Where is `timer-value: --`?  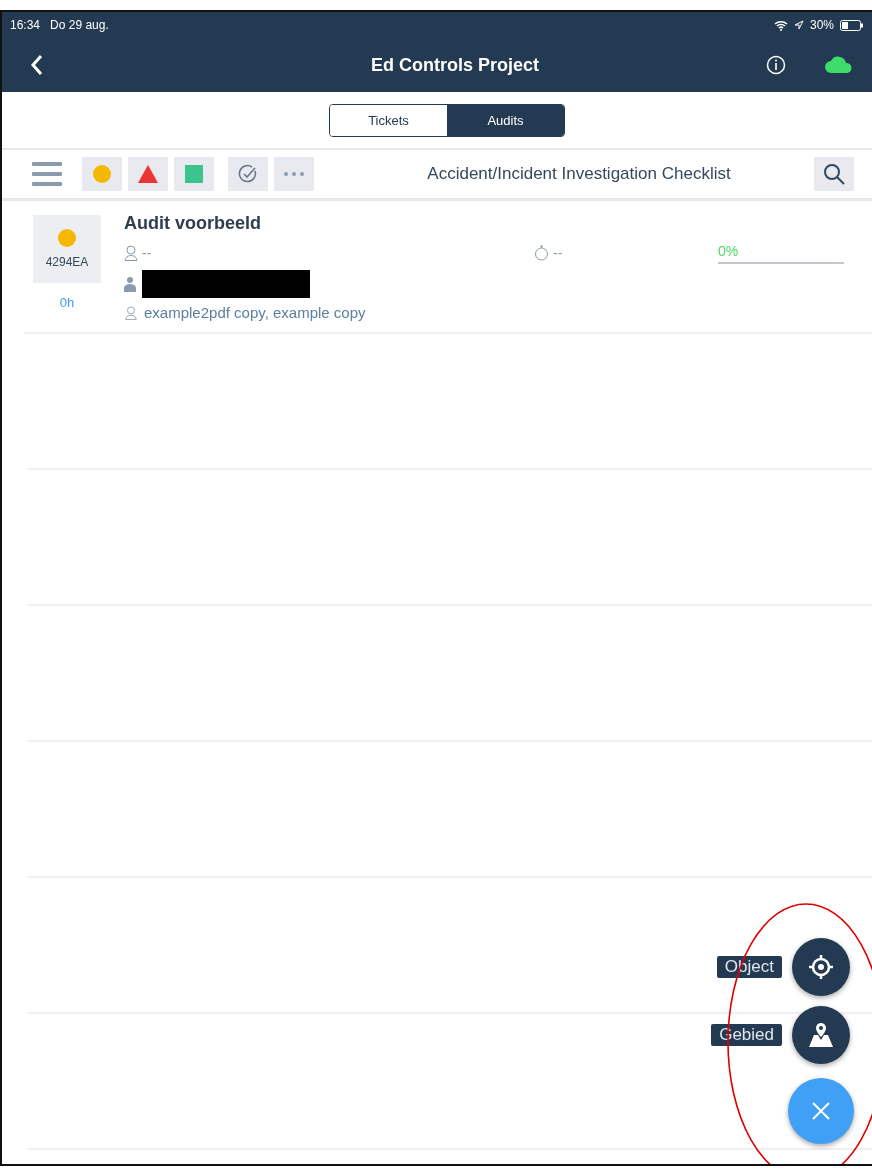 timer-value: -- is located at coordinates (558, 253).